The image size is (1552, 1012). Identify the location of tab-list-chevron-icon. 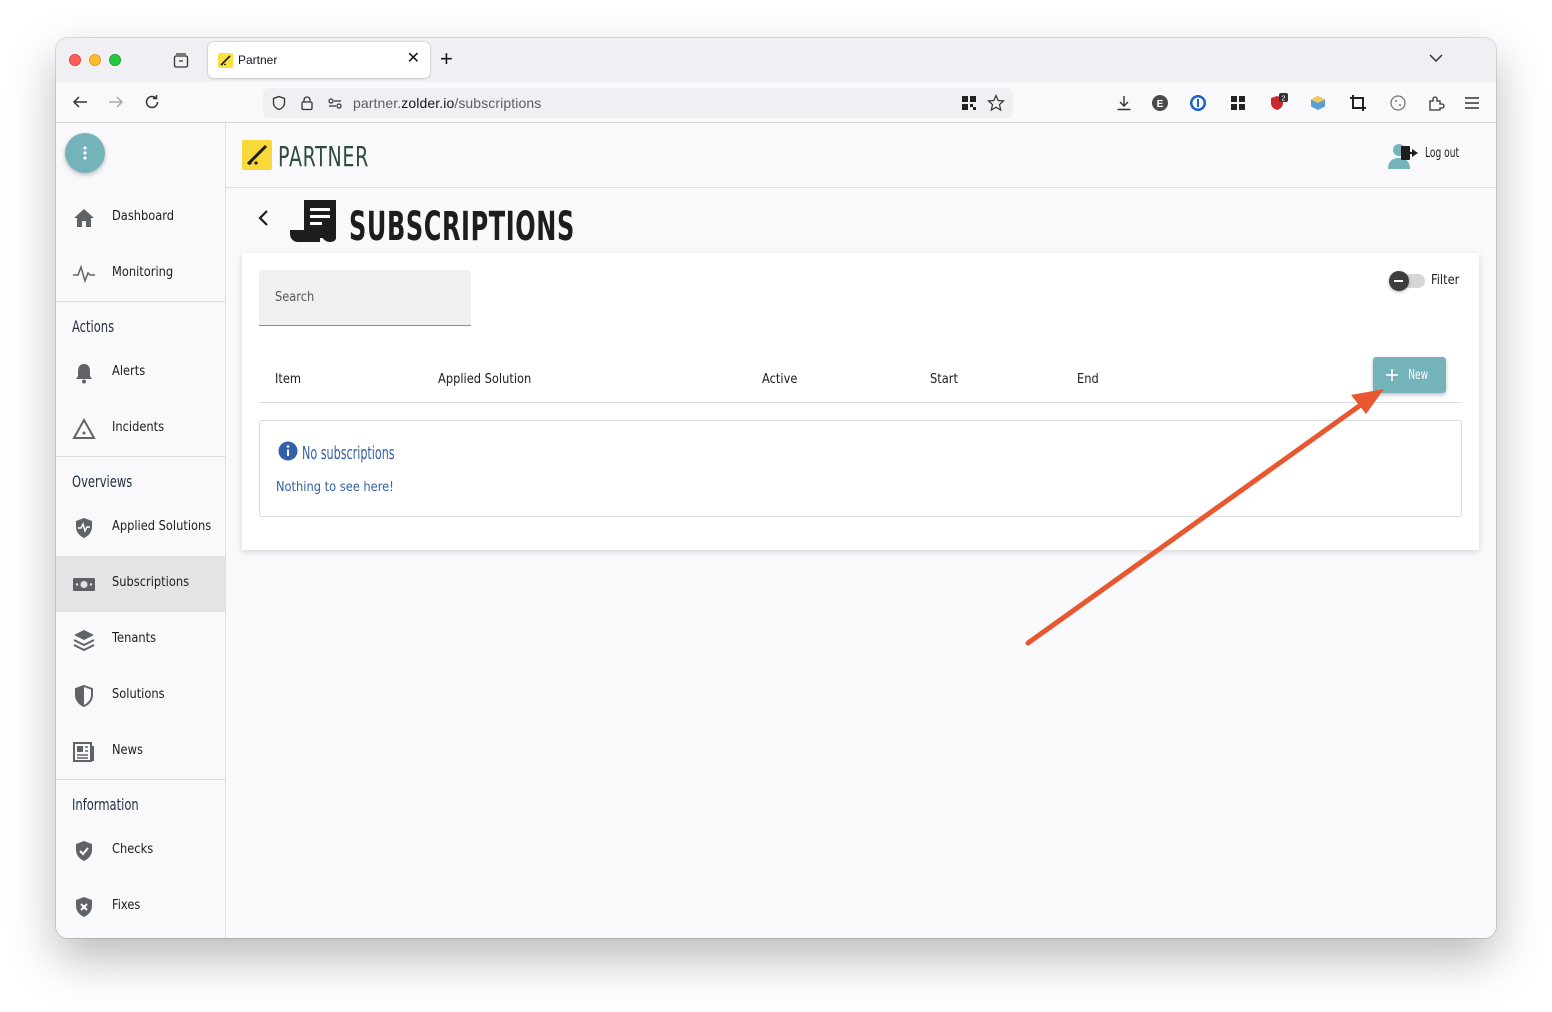
(1436, 60).